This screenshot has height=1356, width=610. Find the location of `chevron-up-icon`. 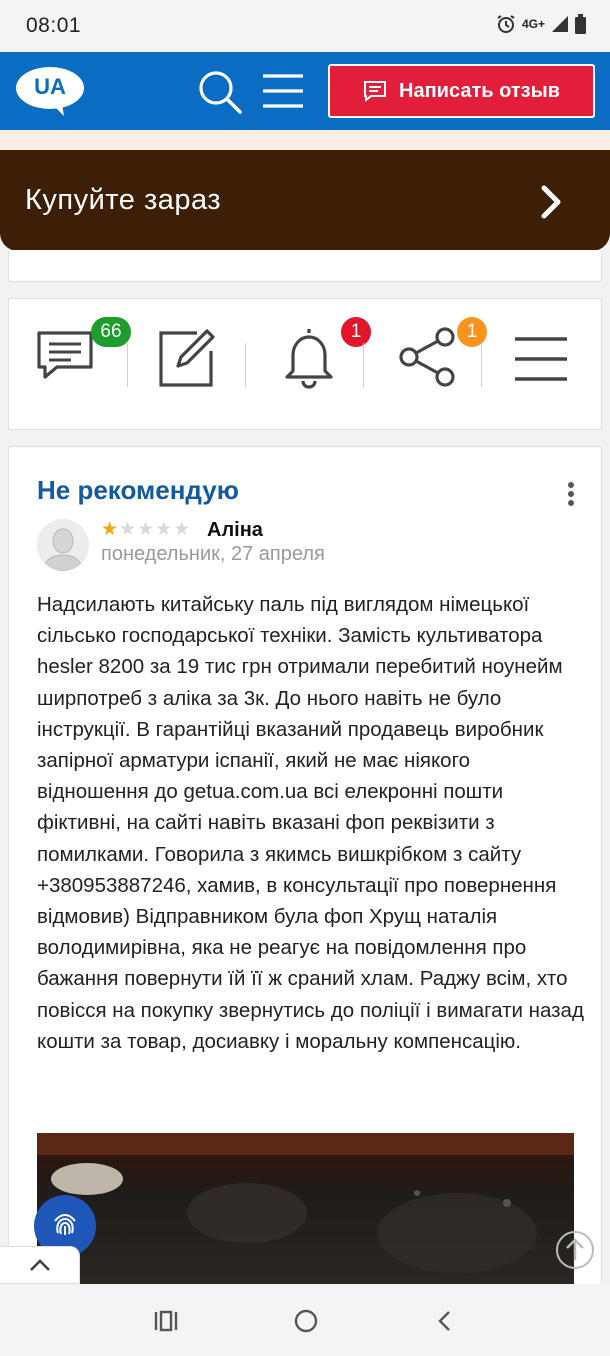

chevron-up-icon is located at coordinates (39, 1265).